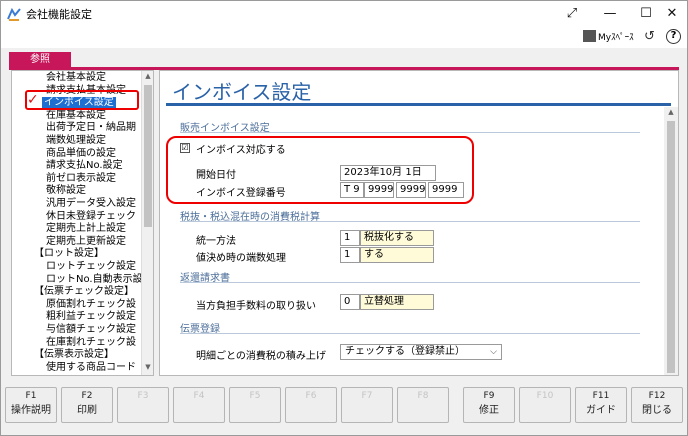  I want to click on minimize-icon: —, so click(610, 13).